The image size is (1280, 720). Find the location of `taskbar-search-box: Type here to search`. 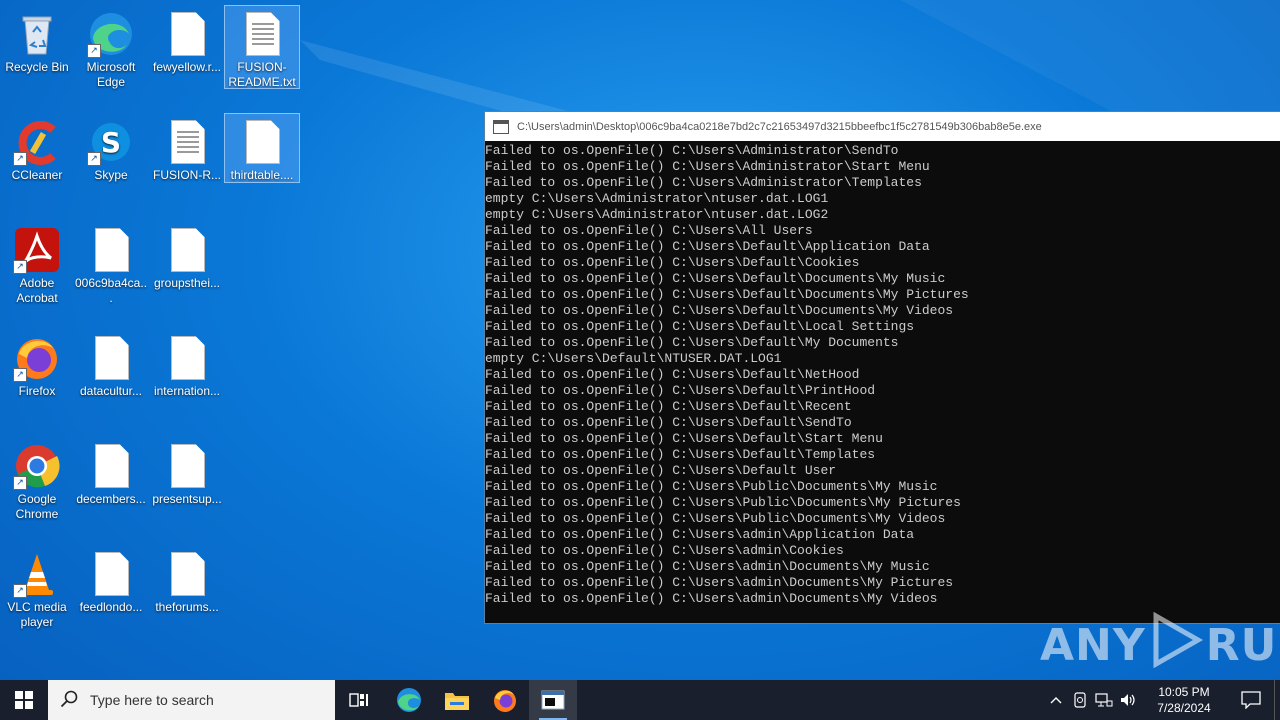

taskbar-search-box: Type here to search is located at coordinates (191, 700).